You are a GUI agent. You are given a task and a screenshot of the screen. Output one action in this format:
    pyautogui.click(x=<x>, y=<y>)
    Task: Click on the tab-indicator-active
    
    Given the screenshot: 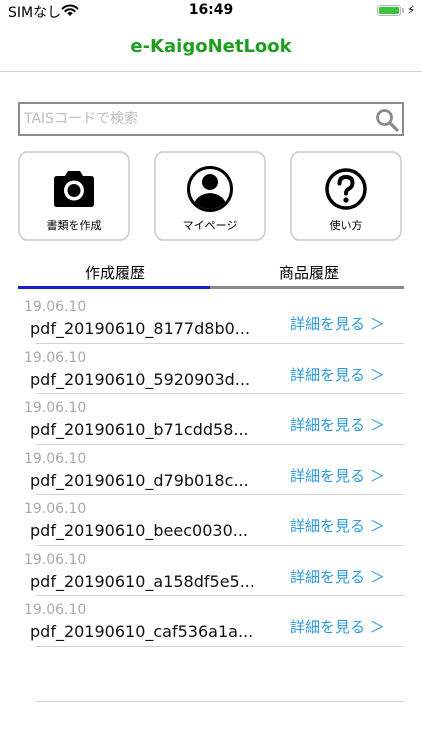 What is the action you would take?
    pyautogui.click(x=114, y=287)
    